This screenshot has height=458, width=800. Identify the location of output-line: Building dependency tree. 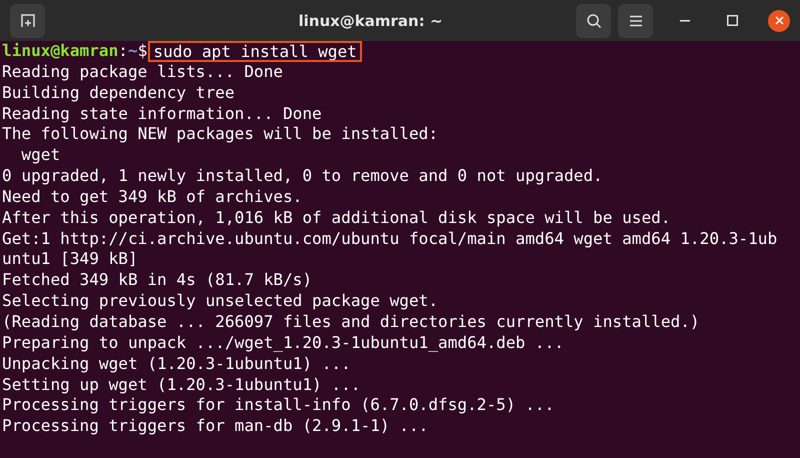
(118, 93).